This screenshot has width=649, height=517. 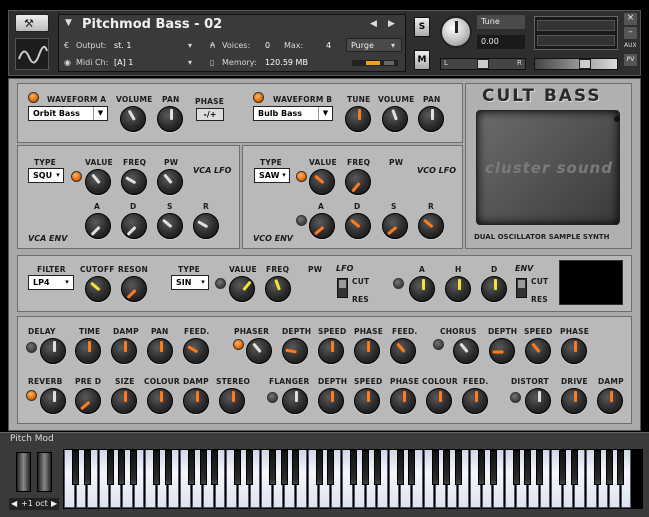 I want to click on tune-b-knob, so click(x=358, y=119).